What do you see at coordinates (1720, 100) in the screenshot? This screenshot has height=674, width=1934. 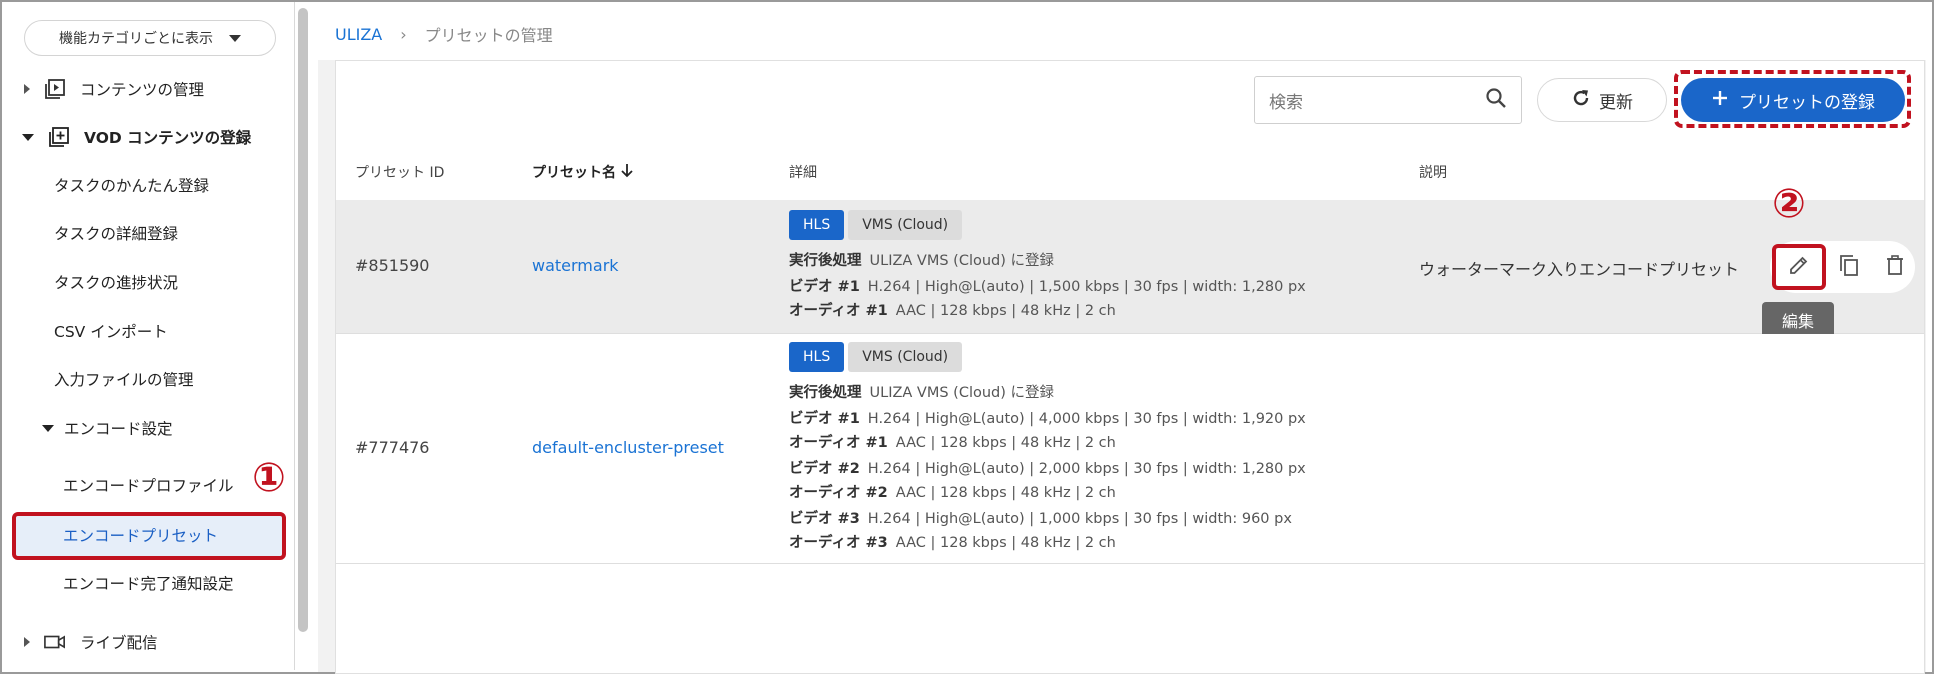 I see `plus-icon` at bounding box center [1720, 100].